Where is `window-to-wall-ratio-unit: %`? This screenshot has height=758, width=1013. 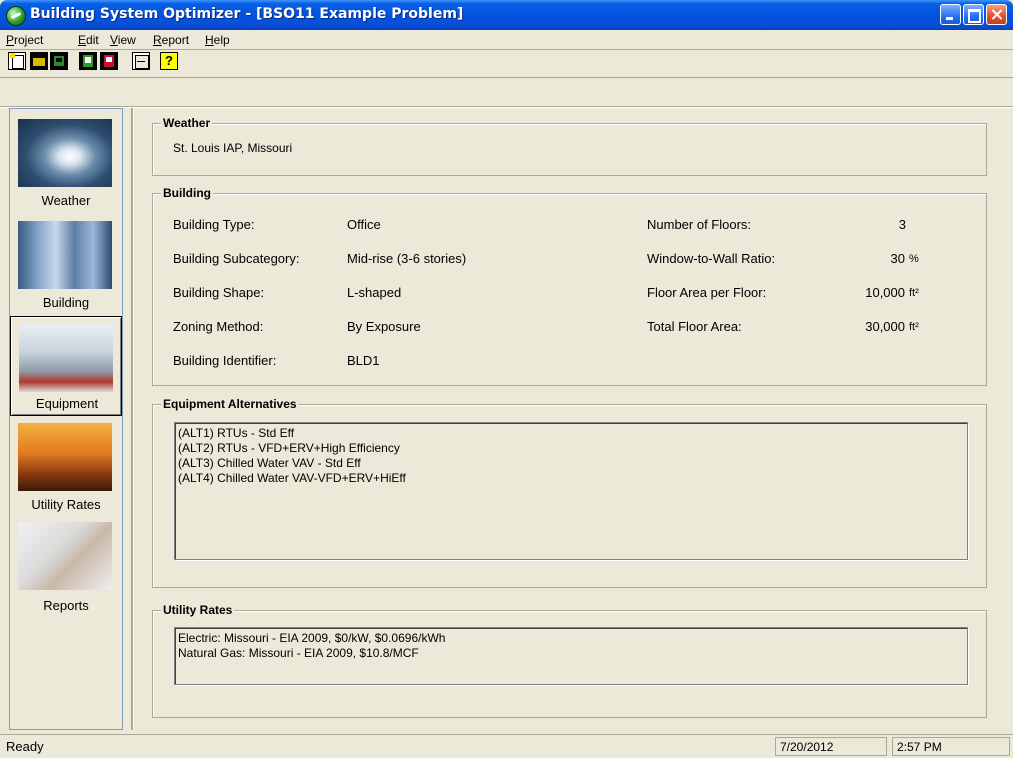 window-to-wall-ratio-unit: % is located at coordinates (914, 259).